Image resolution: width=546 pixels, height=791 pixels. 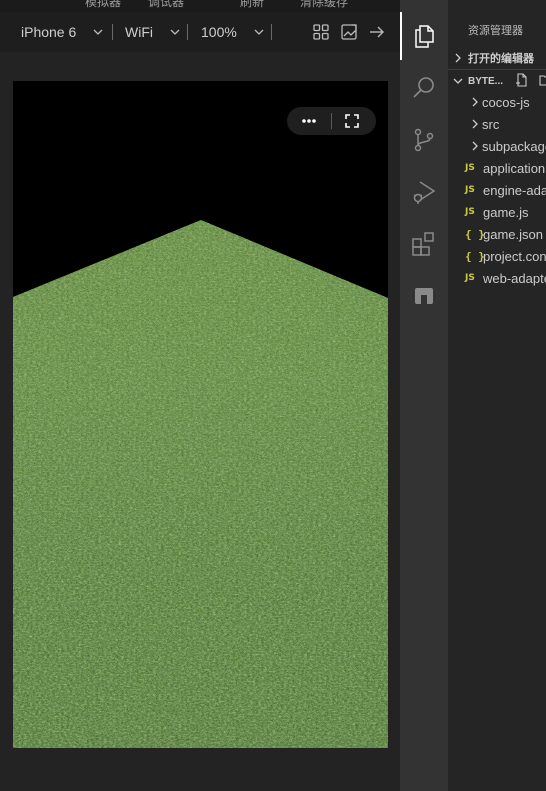 I want to click on menu-debugger: 调试器, so click(x=166, y=5).